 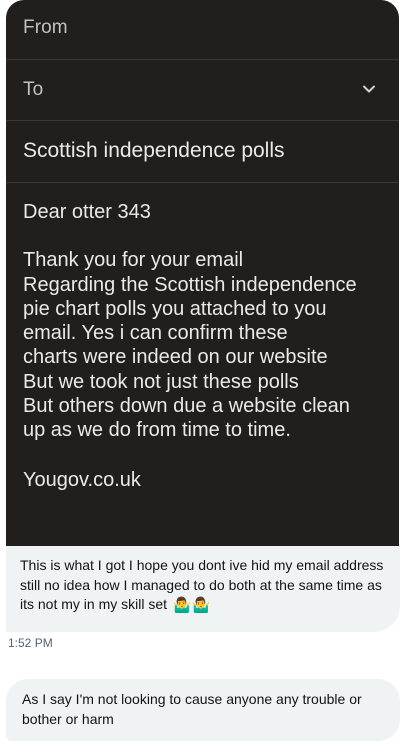 I want to click on body-line: Regarding the Scottish independence, so click(x=190, y=284).